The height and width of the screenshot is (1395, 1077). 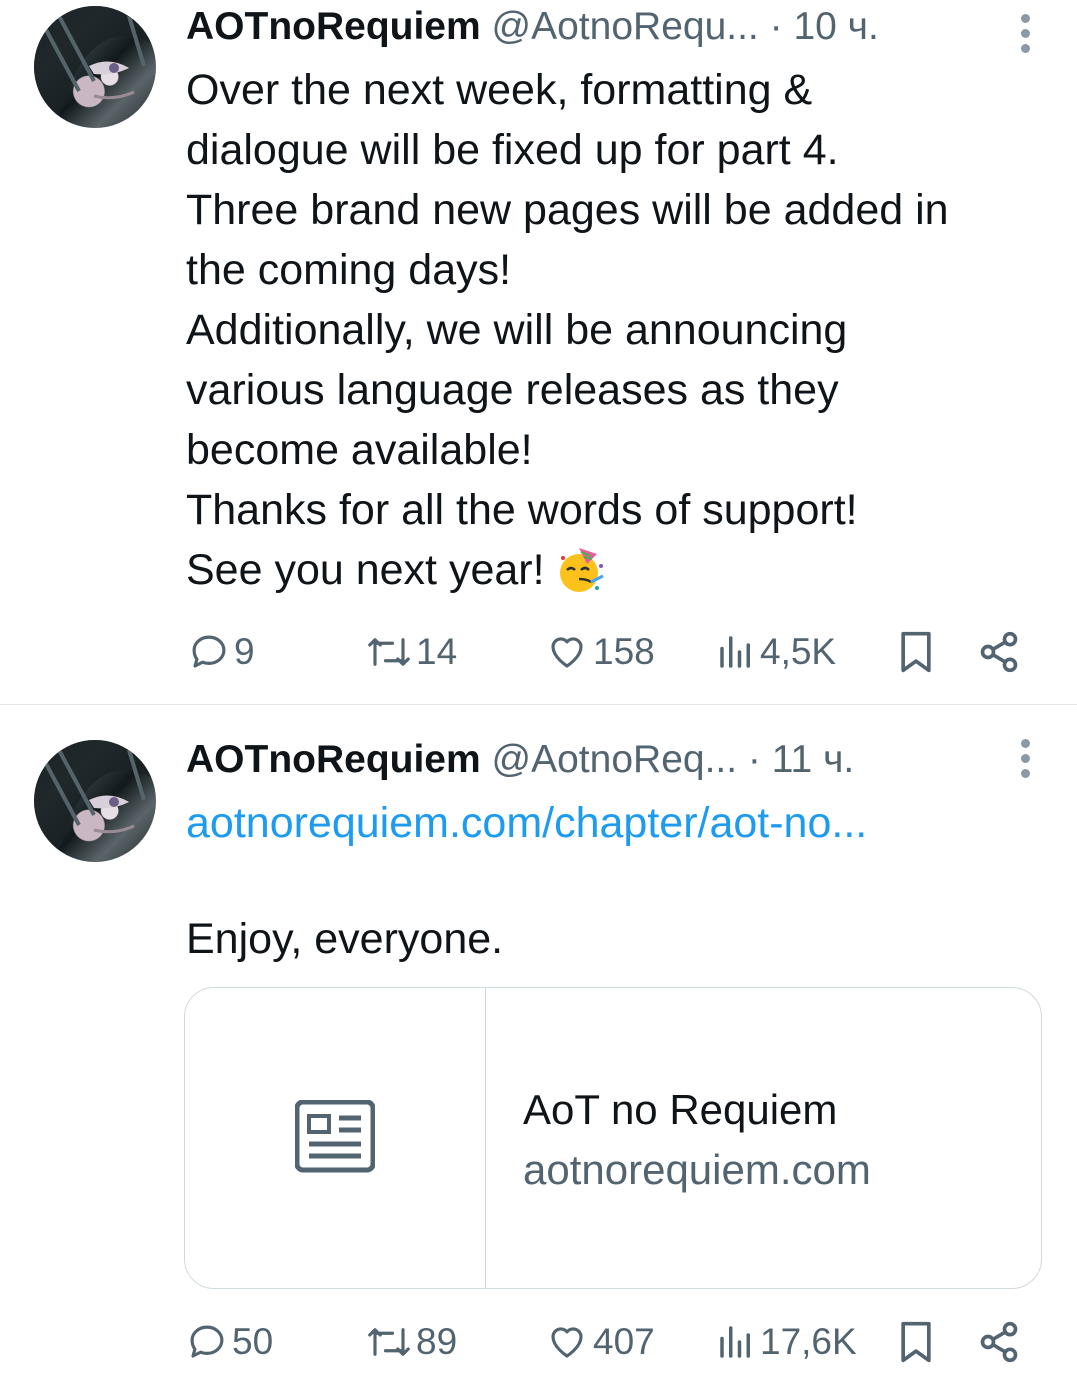 I want to click on like-button: 407, so click(x=600, y=1342).